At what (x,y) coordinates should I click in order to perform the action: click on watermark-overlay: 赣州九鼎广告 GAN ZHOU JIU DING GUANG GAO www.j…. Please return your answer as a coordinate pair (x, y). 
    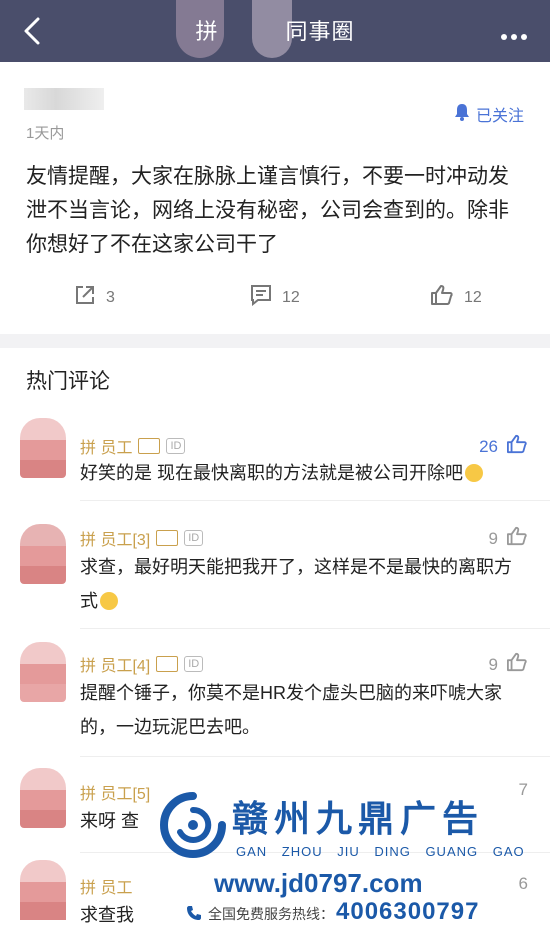
    Looking at the image, I should click on (350, 860).